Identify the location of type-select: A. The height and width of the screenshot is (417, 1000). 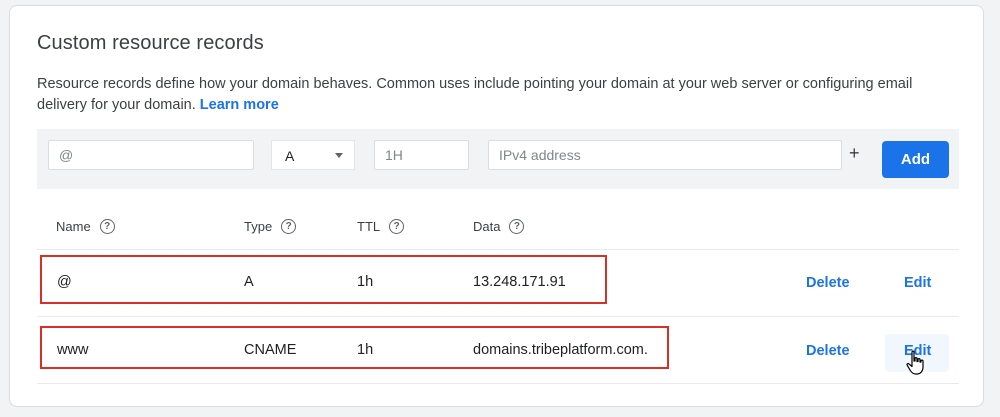
(313, 155).